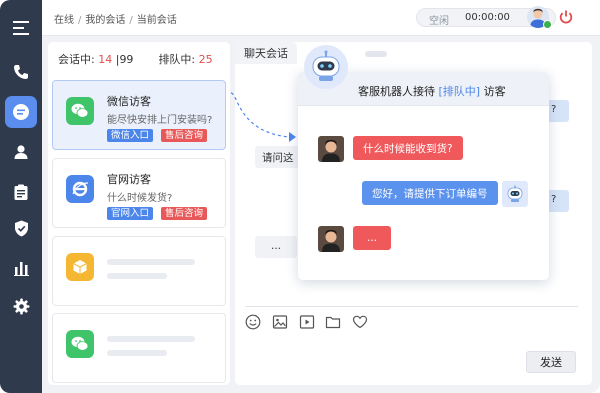 The image size is (600, 393). What do you see at coordinates (439, 21) in the screenshot?
I see `status-label: 空闲` at bounding box center [439, 21].